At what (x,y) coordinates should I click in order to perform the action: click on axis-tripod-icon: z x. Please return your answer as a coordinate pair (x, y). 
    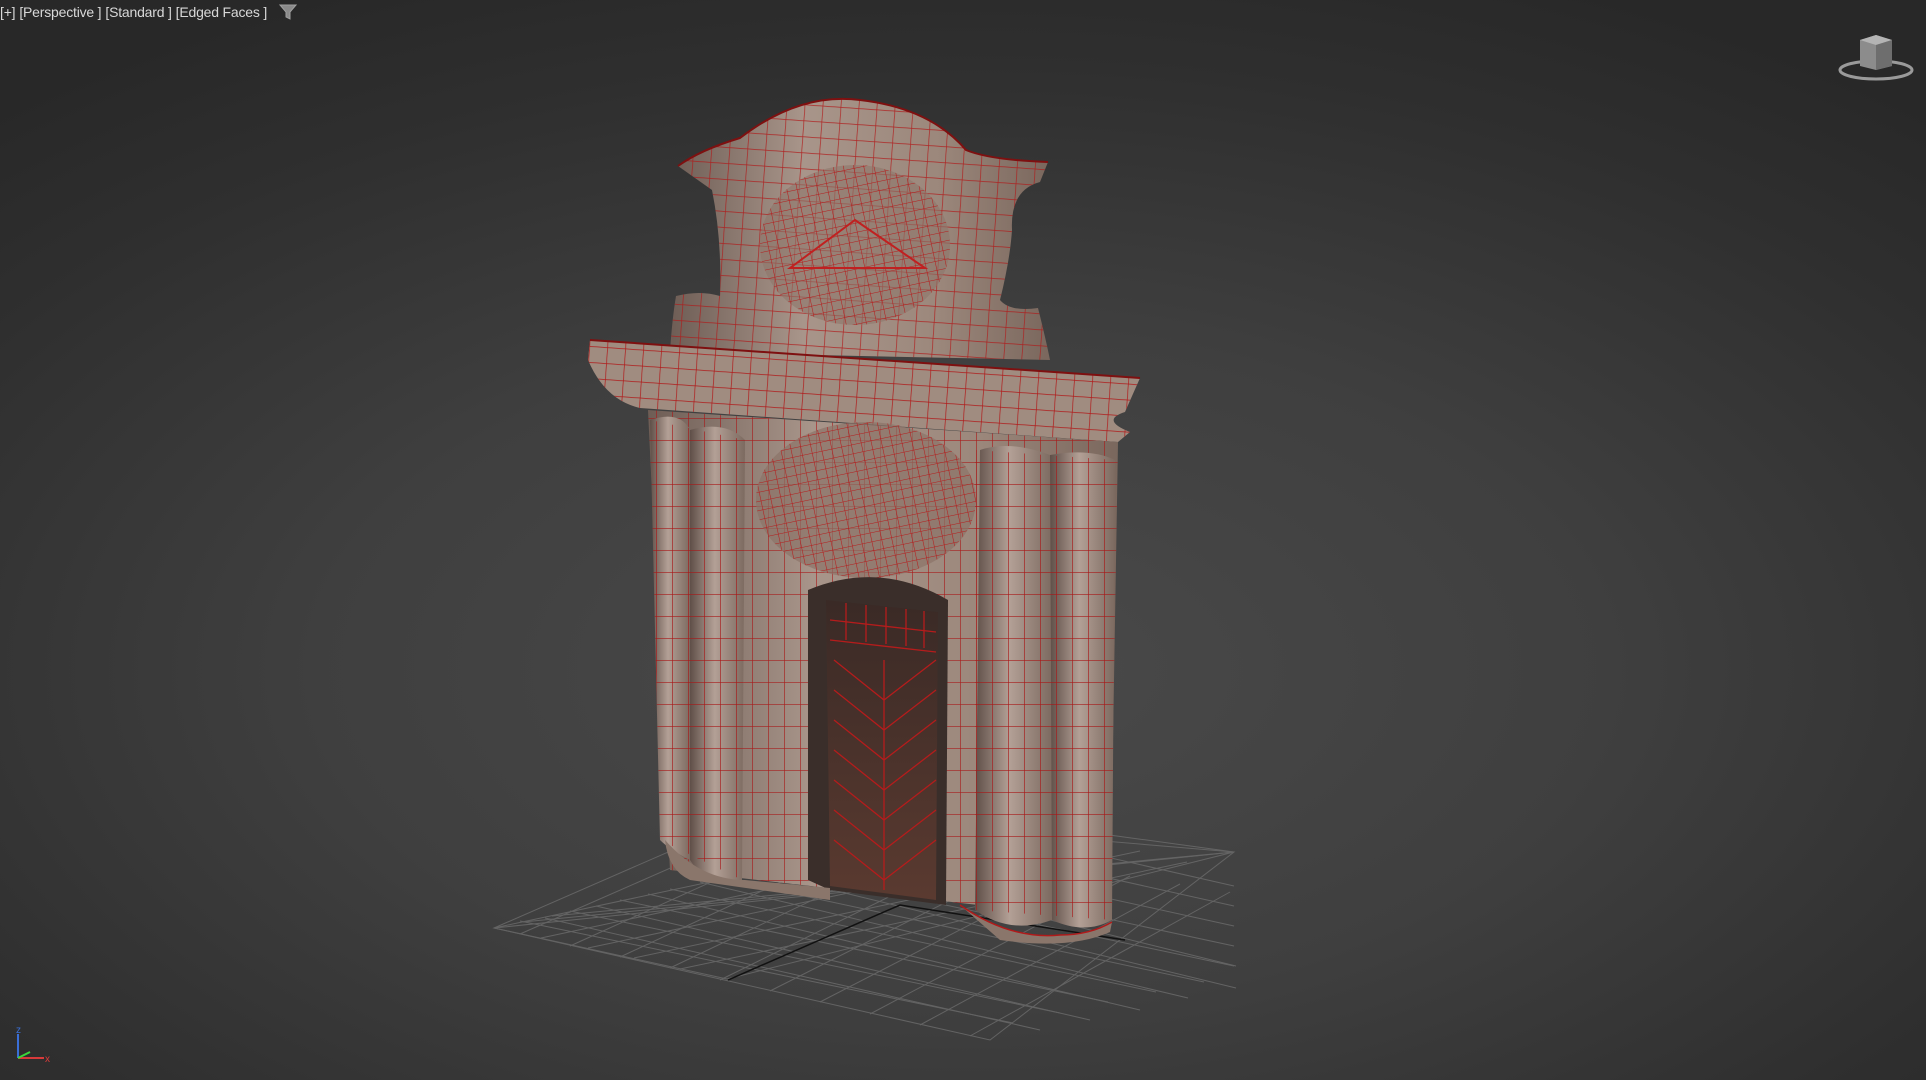
    Looking at the image, I should click on (33, 1044).